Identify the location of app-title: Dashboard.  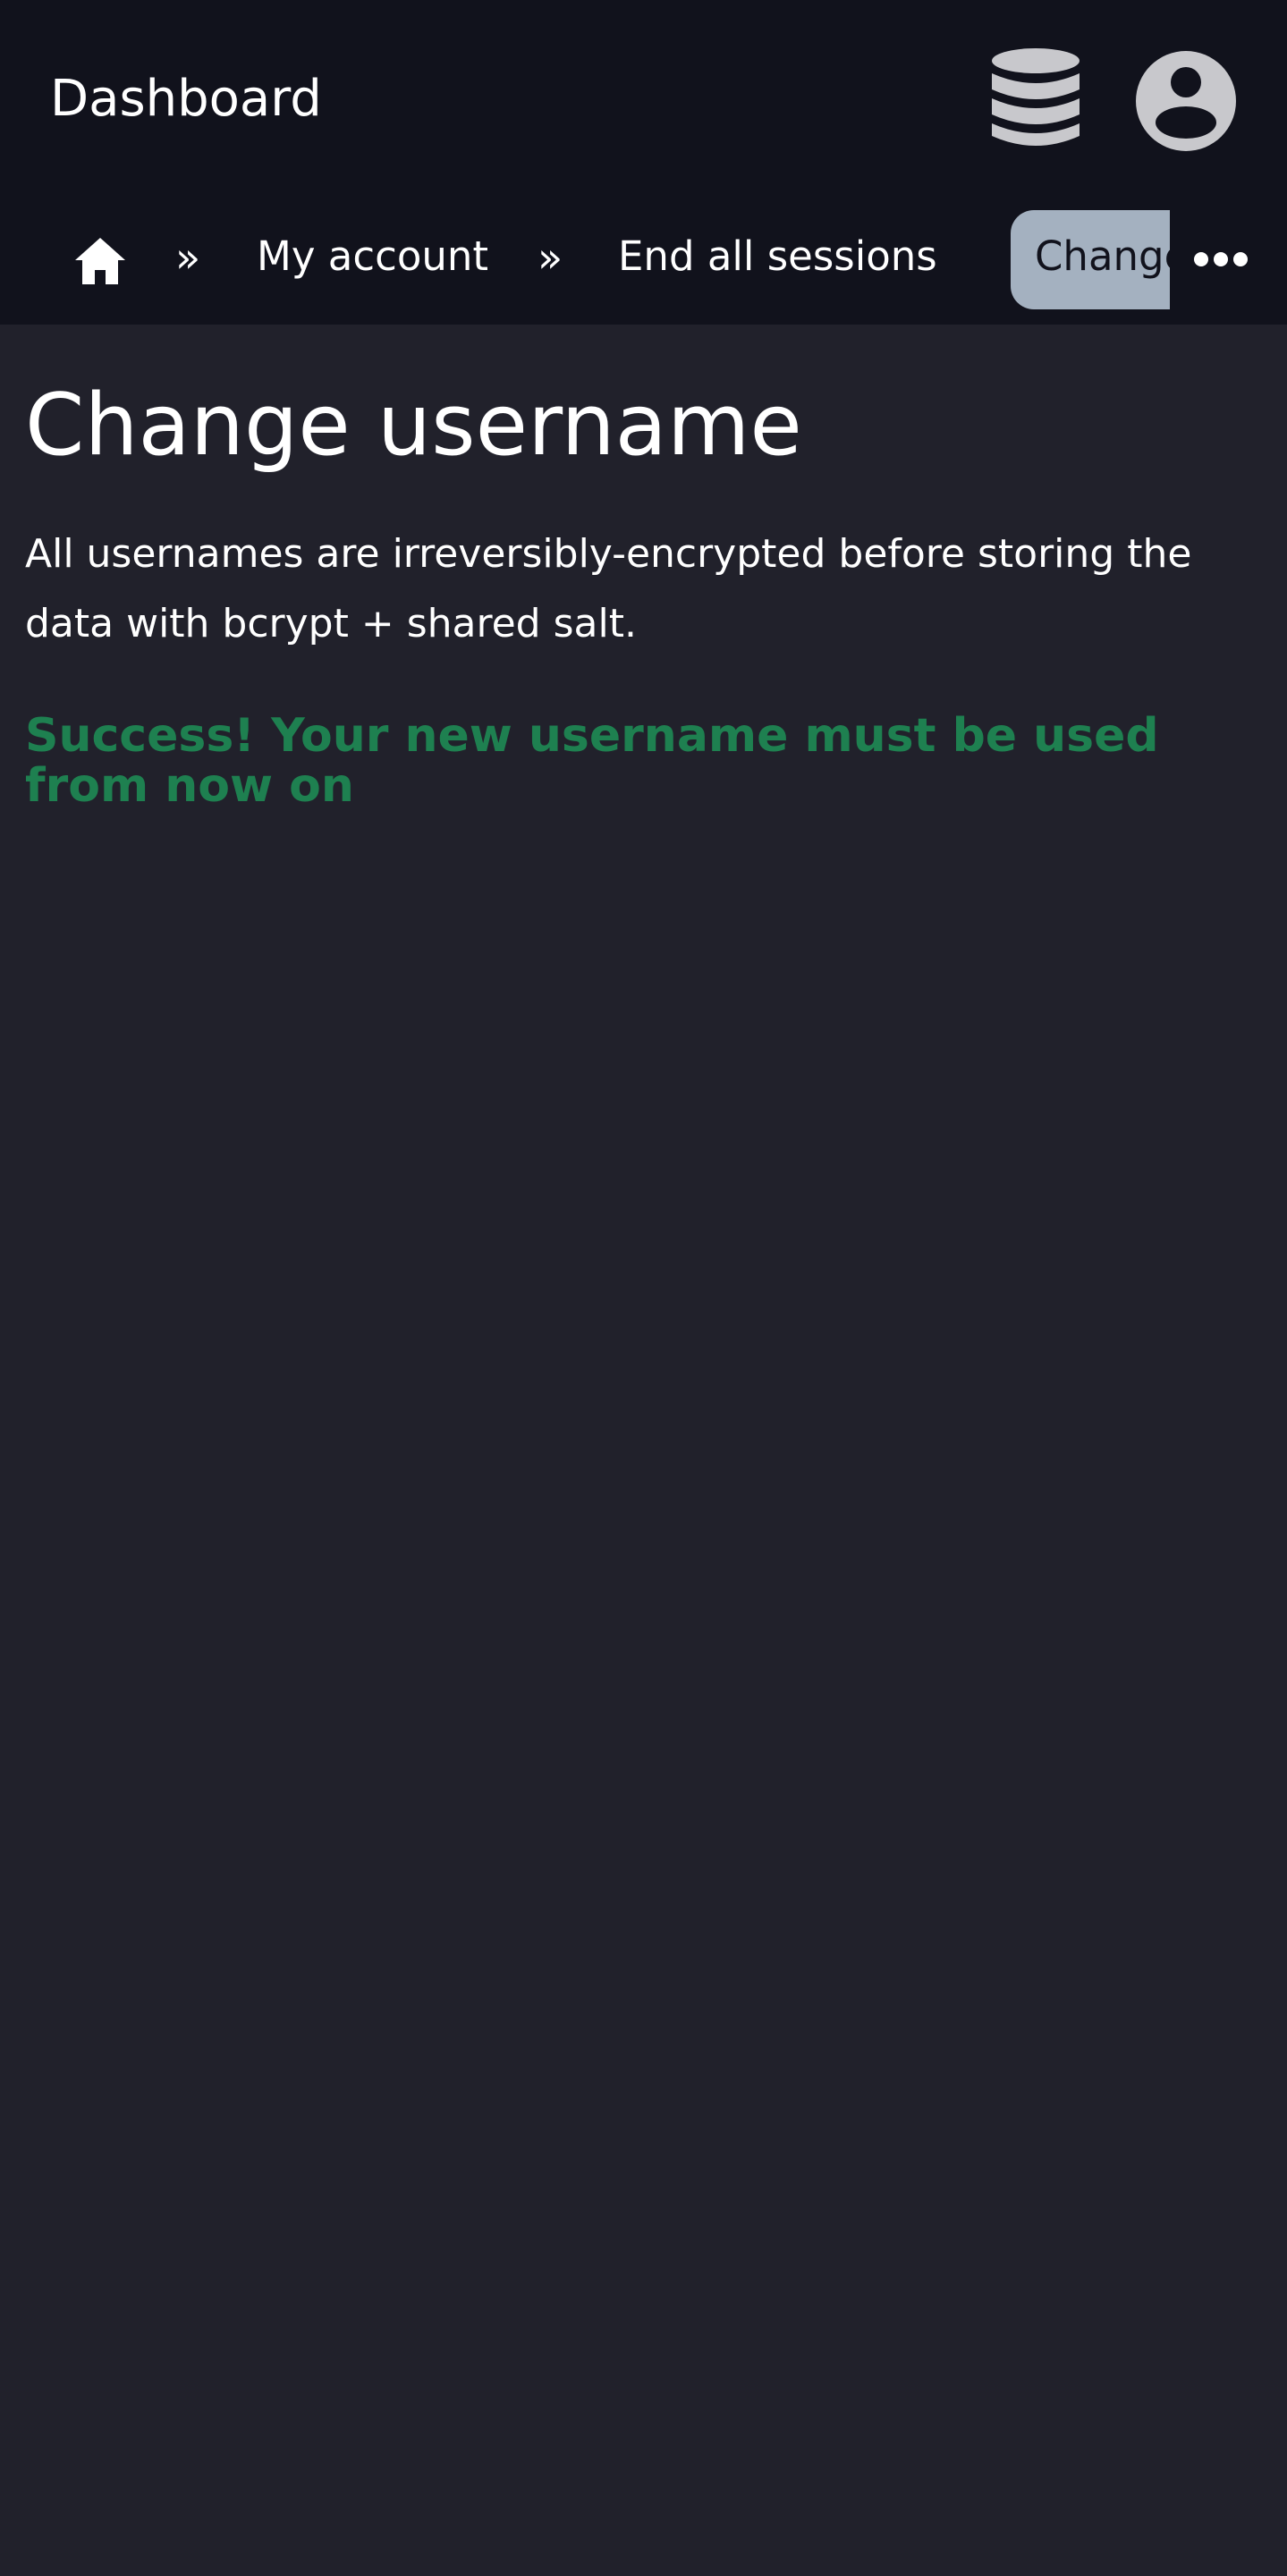
(186, 99).